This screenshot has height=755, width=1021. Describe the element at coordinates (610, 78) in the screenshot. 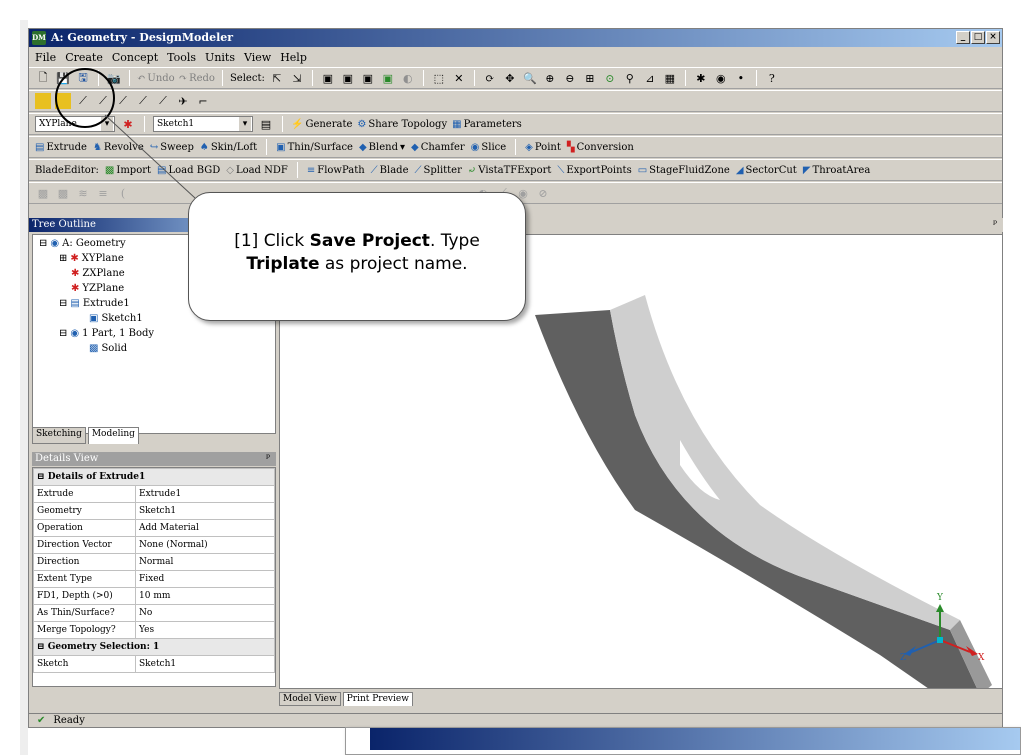

I see `zoom-fit-icon: ⊙` at that location.